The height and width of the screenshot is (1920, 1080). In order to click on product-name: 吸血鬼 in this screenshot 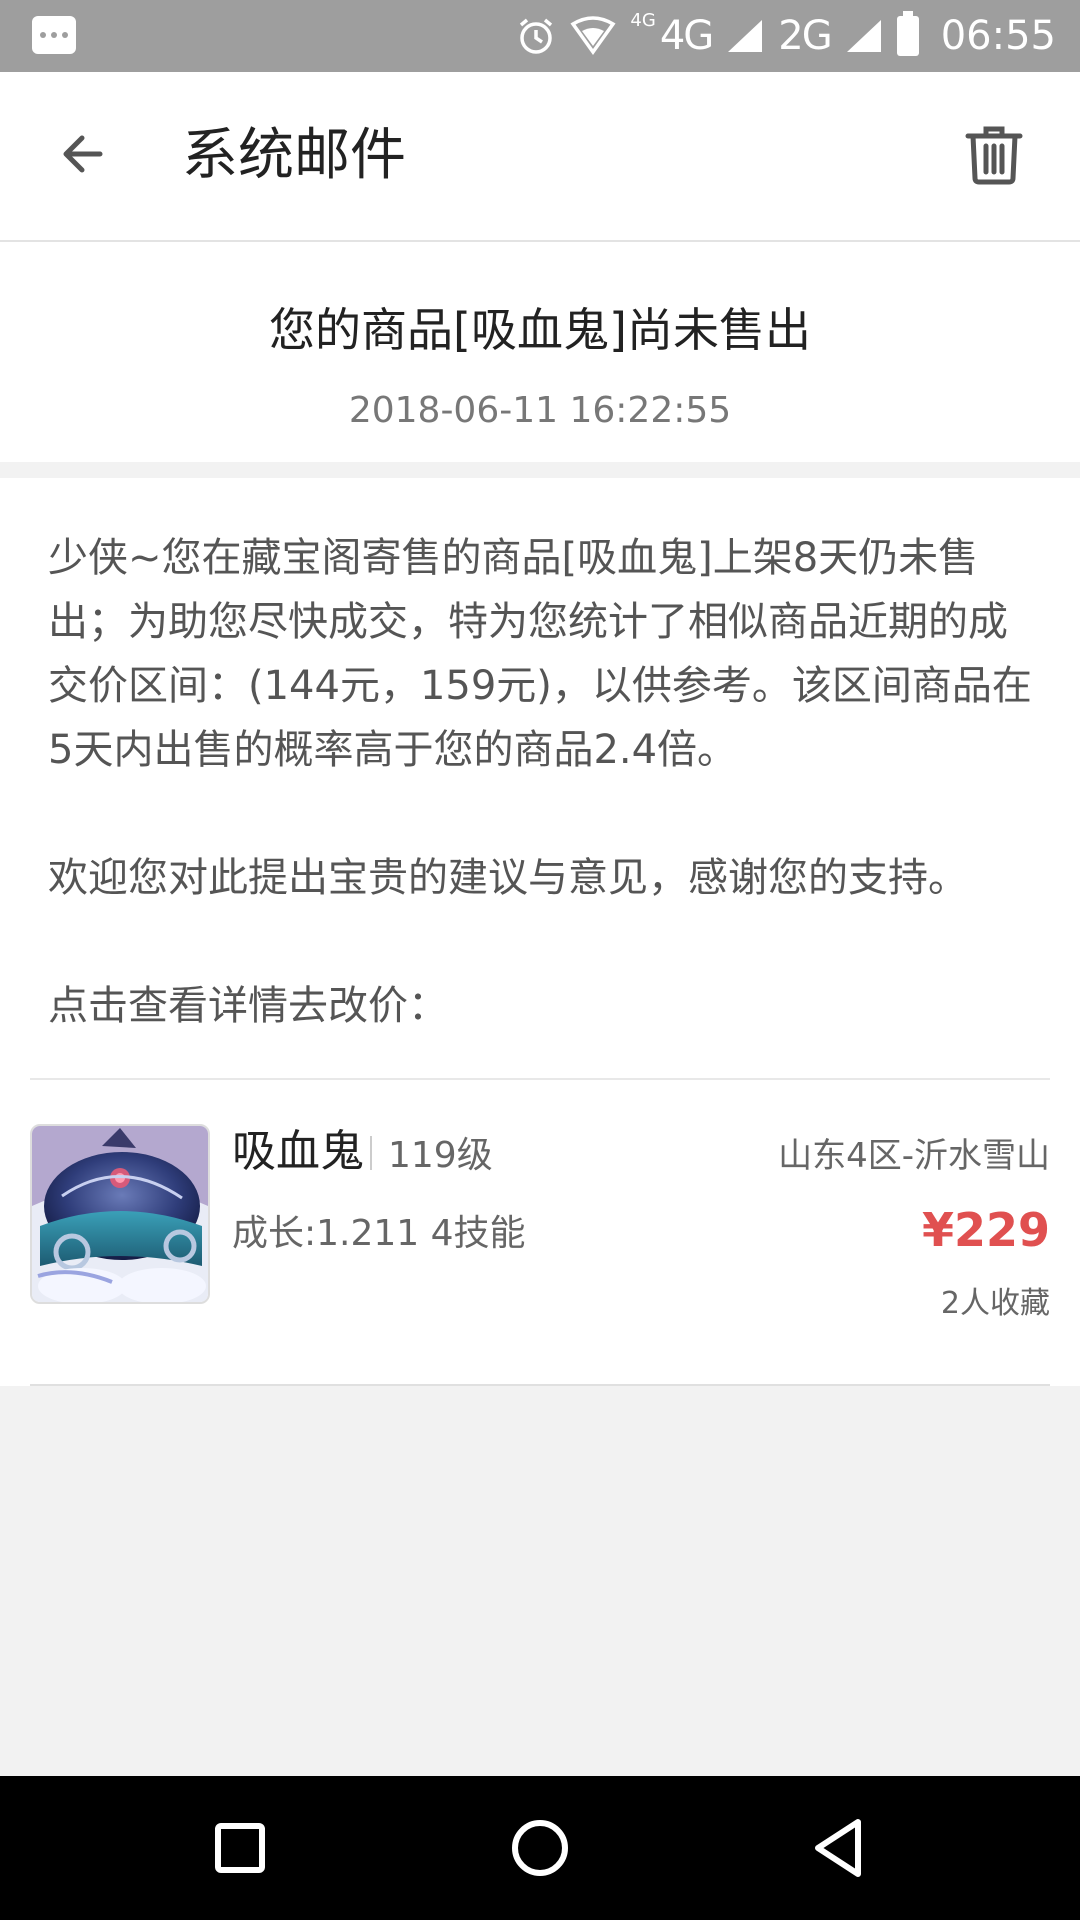, I will do `click(298, 1151)`.